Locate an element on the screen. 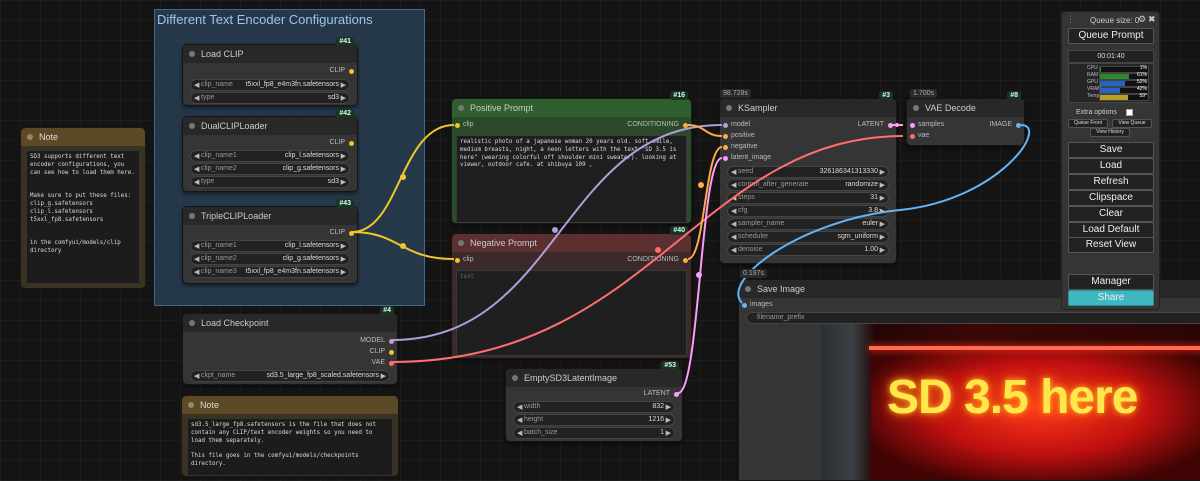 The height and width of the screenshot is (481, 1200). widget-scheduler: ◀schedulersgm_uniform▶ is located at coordinates (808, 237).